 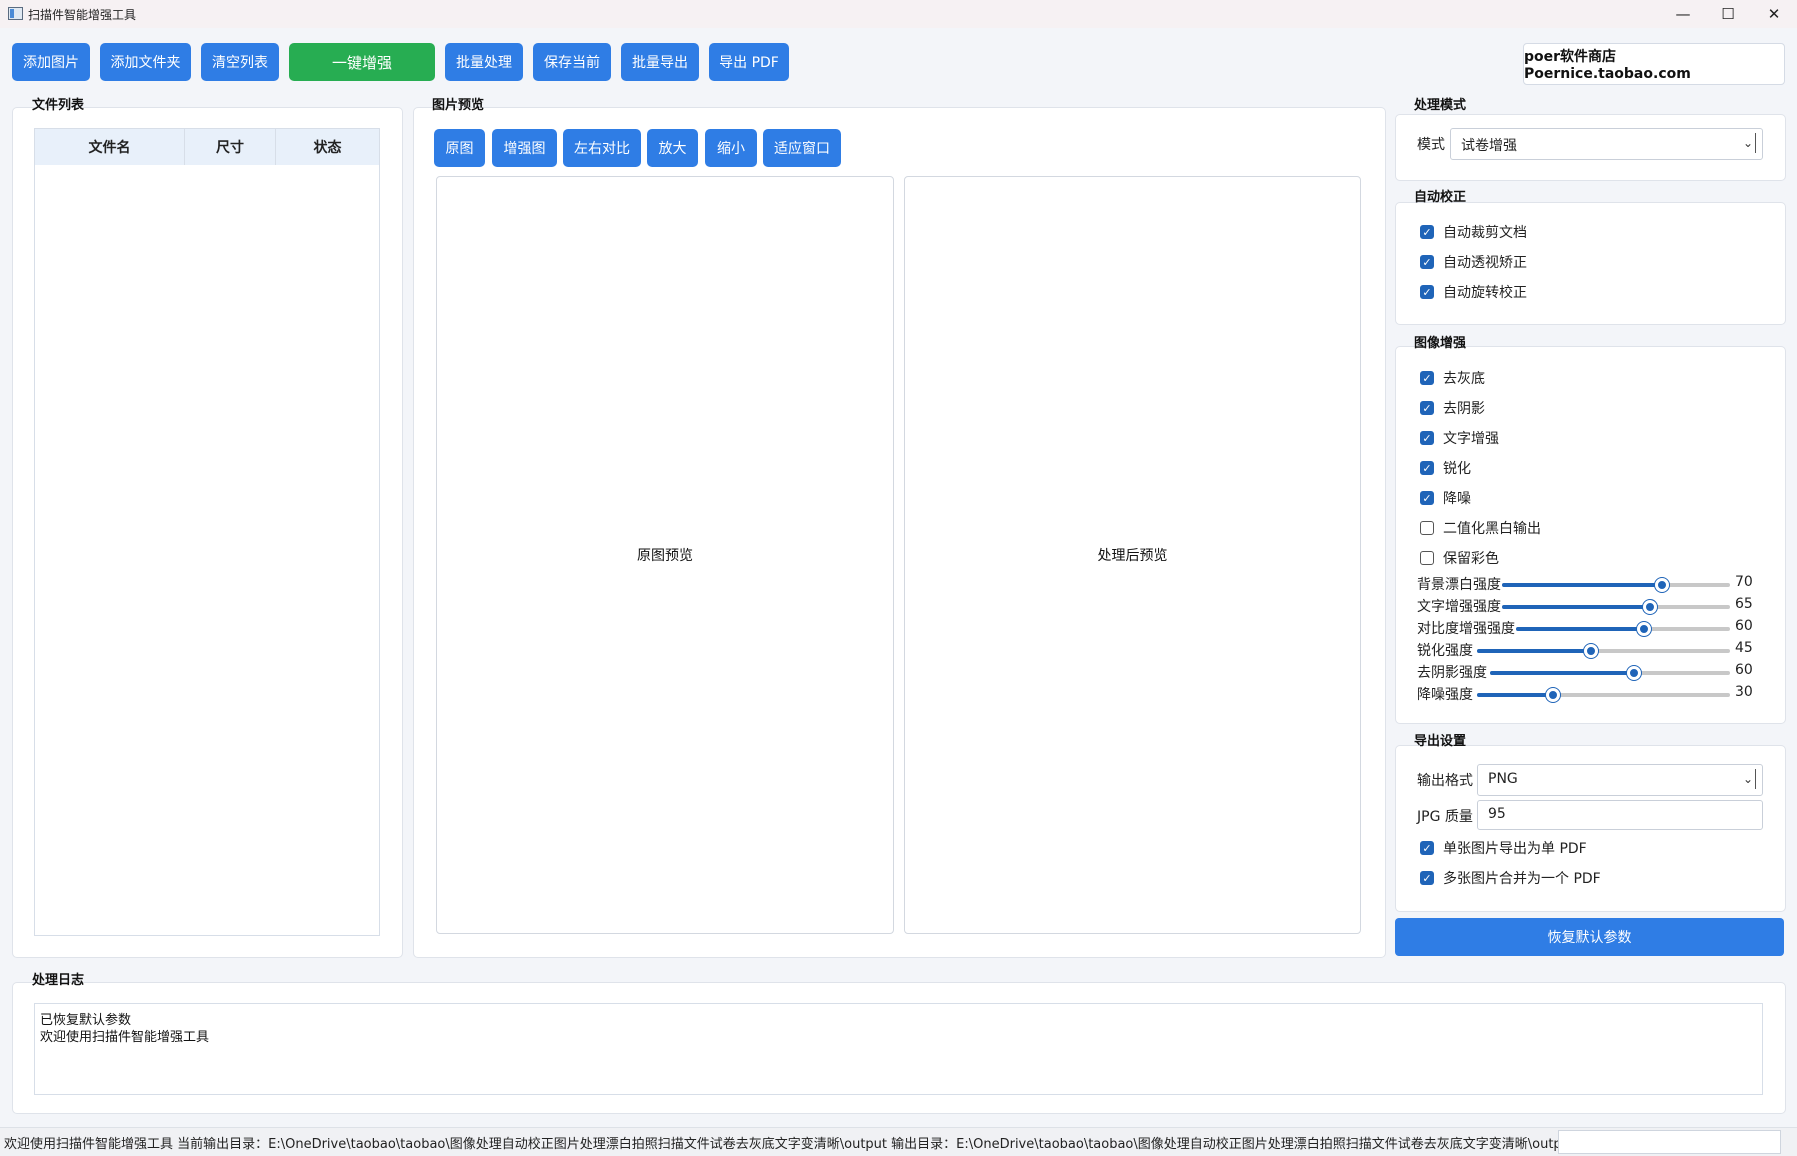 What do you see at coordinates (459, 148) in the screenshot?
I see `view-original-button: 原图` at bounding box center [459, 148].